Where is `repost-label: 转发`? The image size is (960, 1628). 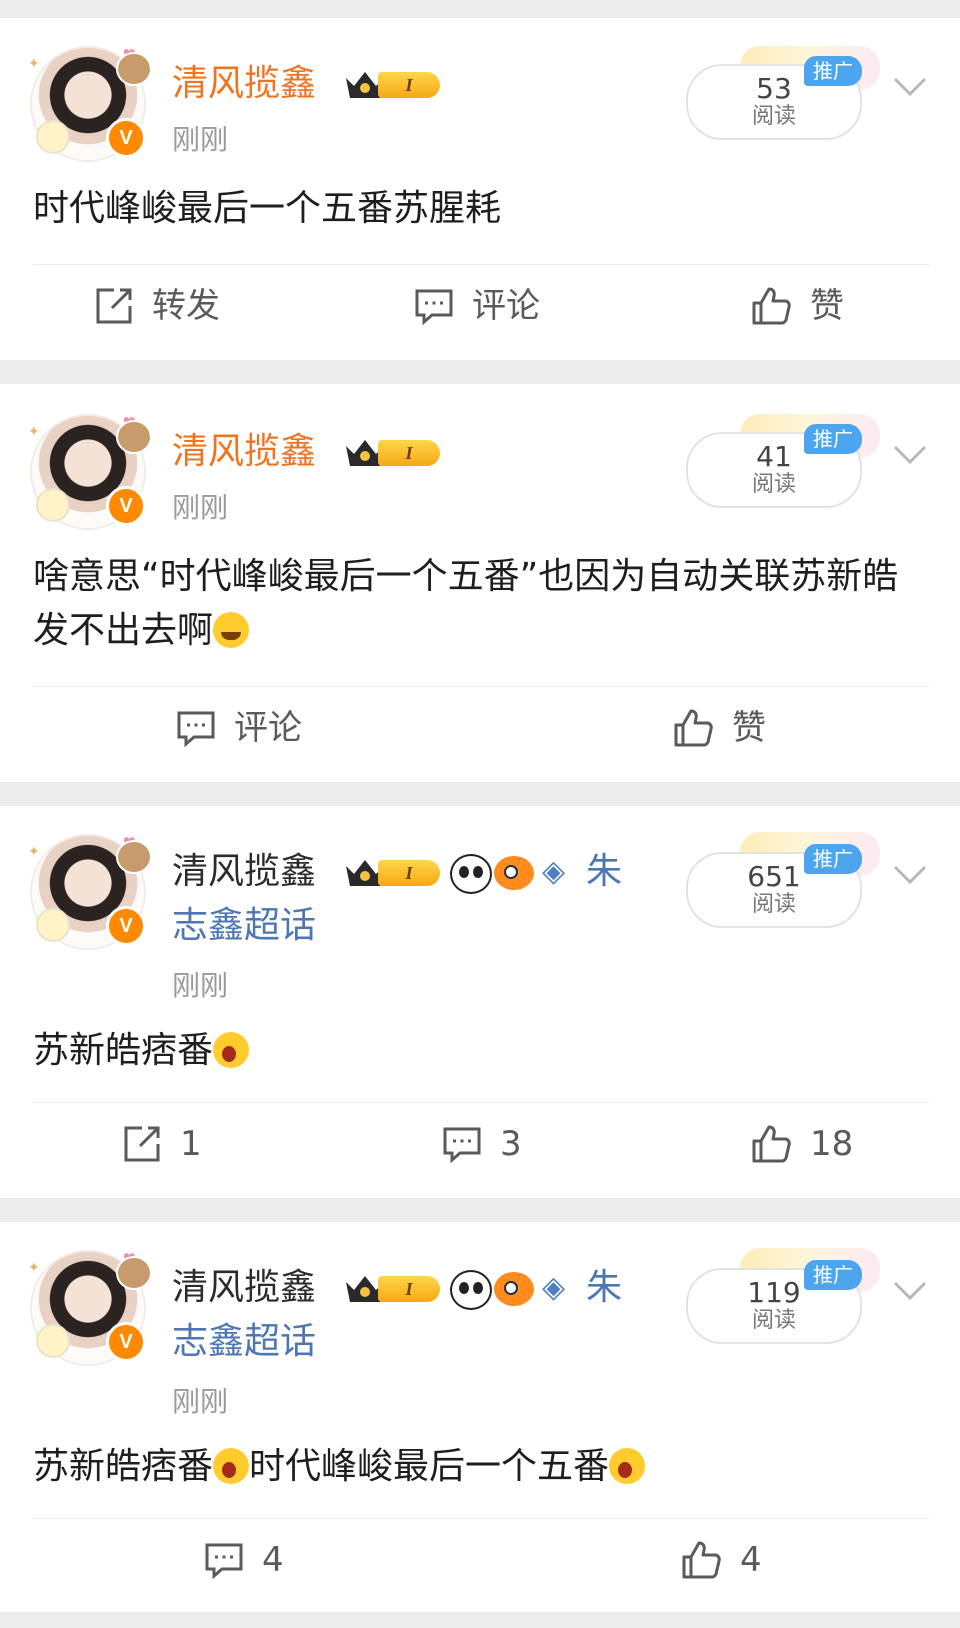
repost-label: 转发 is located at coordinates (186, 306).